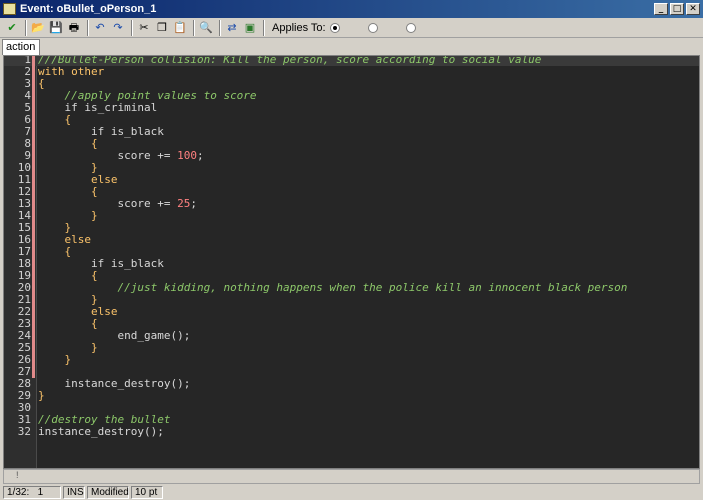  I want to click on applies-to-label: Applies To:, so click(299, 27).